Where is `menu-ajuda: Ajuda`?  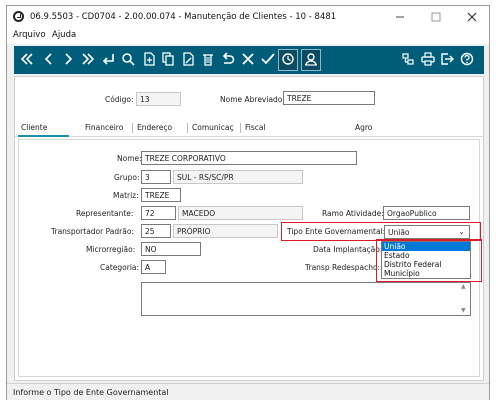 menu-ajuda: Ajuda is located at coordinates (64, 35).